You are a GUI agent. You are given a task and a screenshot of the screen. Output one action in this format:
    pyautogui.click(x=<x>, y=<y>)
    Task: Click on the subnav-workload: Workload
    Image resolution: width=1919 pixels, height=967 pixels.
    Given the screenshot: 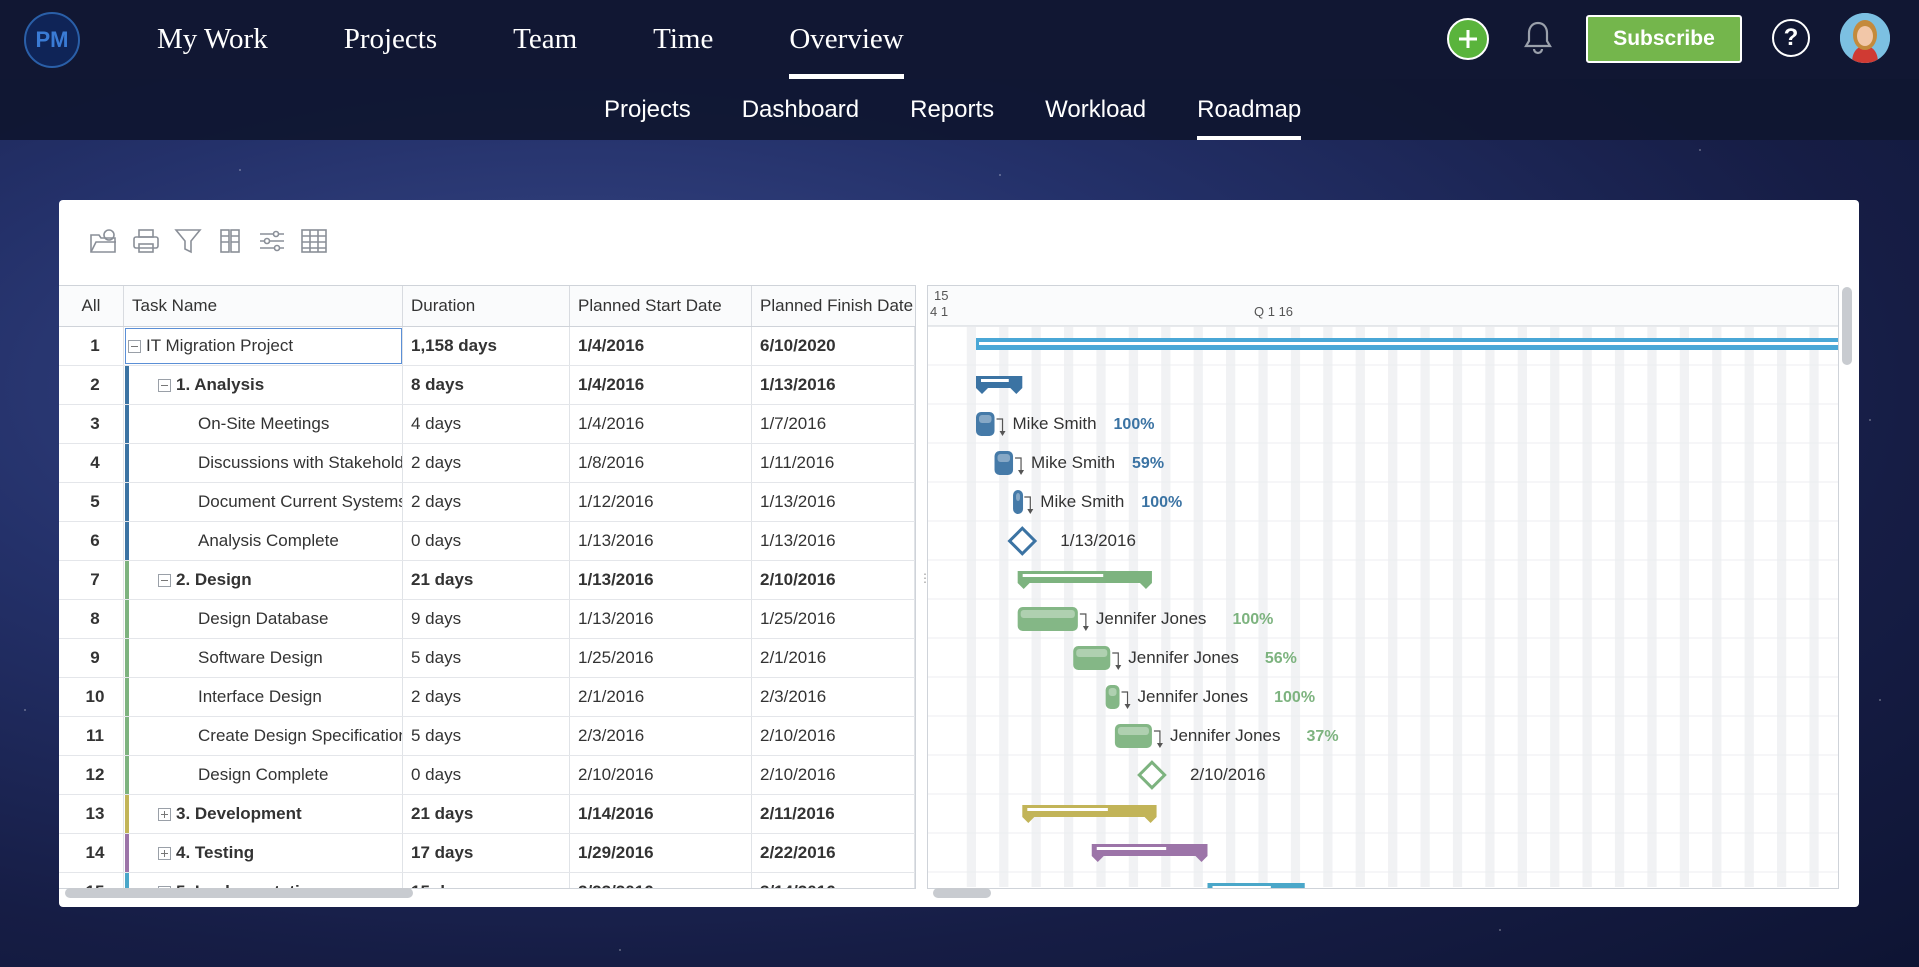 What is the action you would take?
    pyautogui.click(x=1095, y=109)
    